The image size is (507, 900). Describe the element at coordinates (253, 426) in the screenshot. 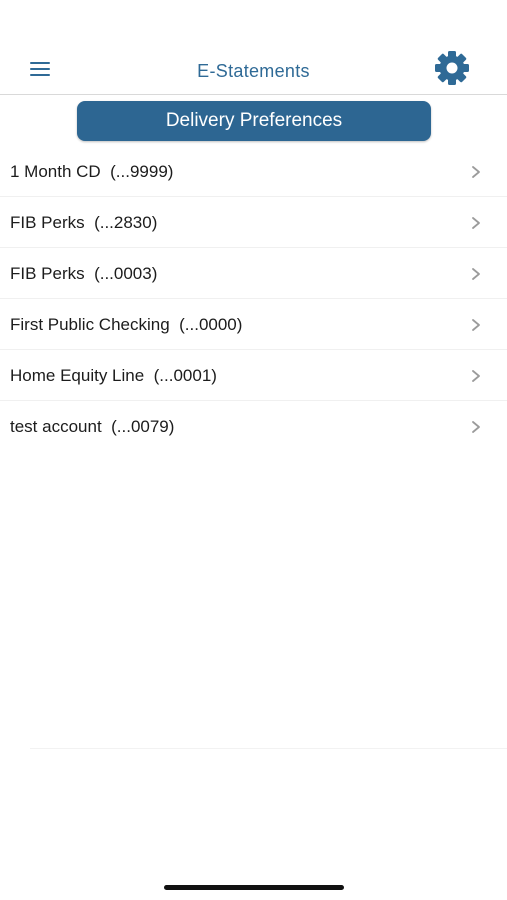

I see `account-row: test account (...0079)` at that location.